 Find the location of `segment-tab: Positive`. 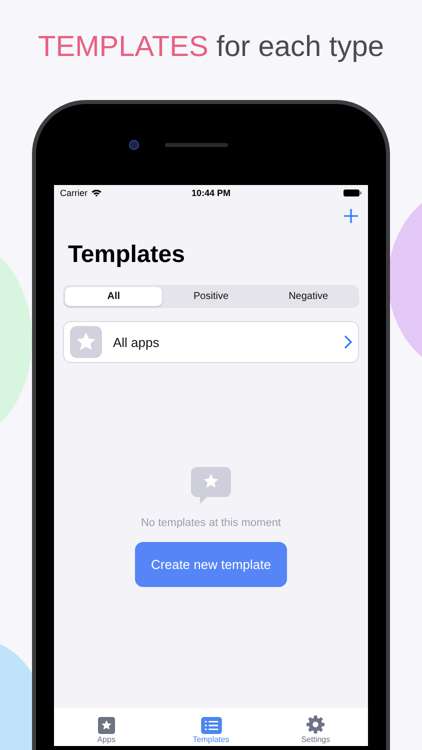

segment-tab: Positive is located at coordinates (211, 296).